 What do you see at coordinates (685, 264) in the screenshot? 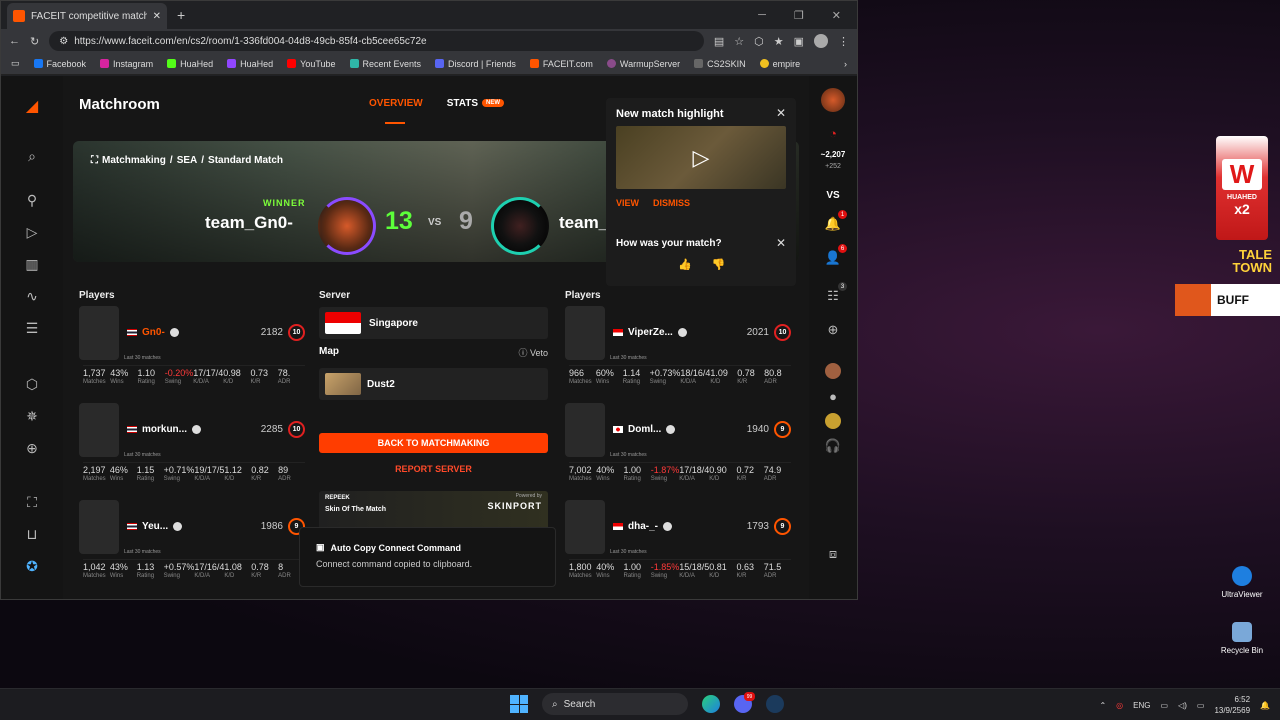
I see `thumbs-up-icon: 👍` at bounding box center [685, 264].